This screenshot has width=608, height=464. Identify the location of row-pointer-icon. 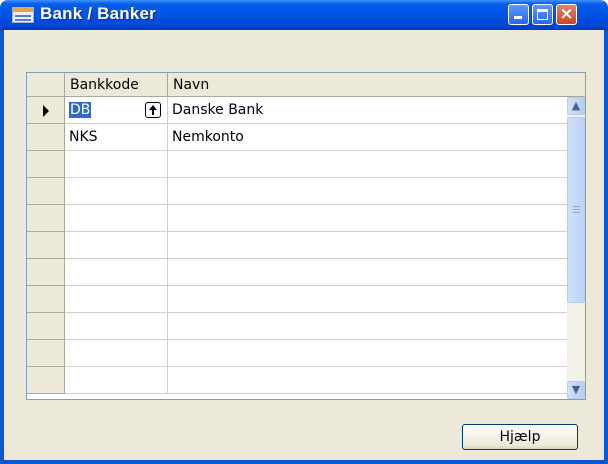
(46, 111).